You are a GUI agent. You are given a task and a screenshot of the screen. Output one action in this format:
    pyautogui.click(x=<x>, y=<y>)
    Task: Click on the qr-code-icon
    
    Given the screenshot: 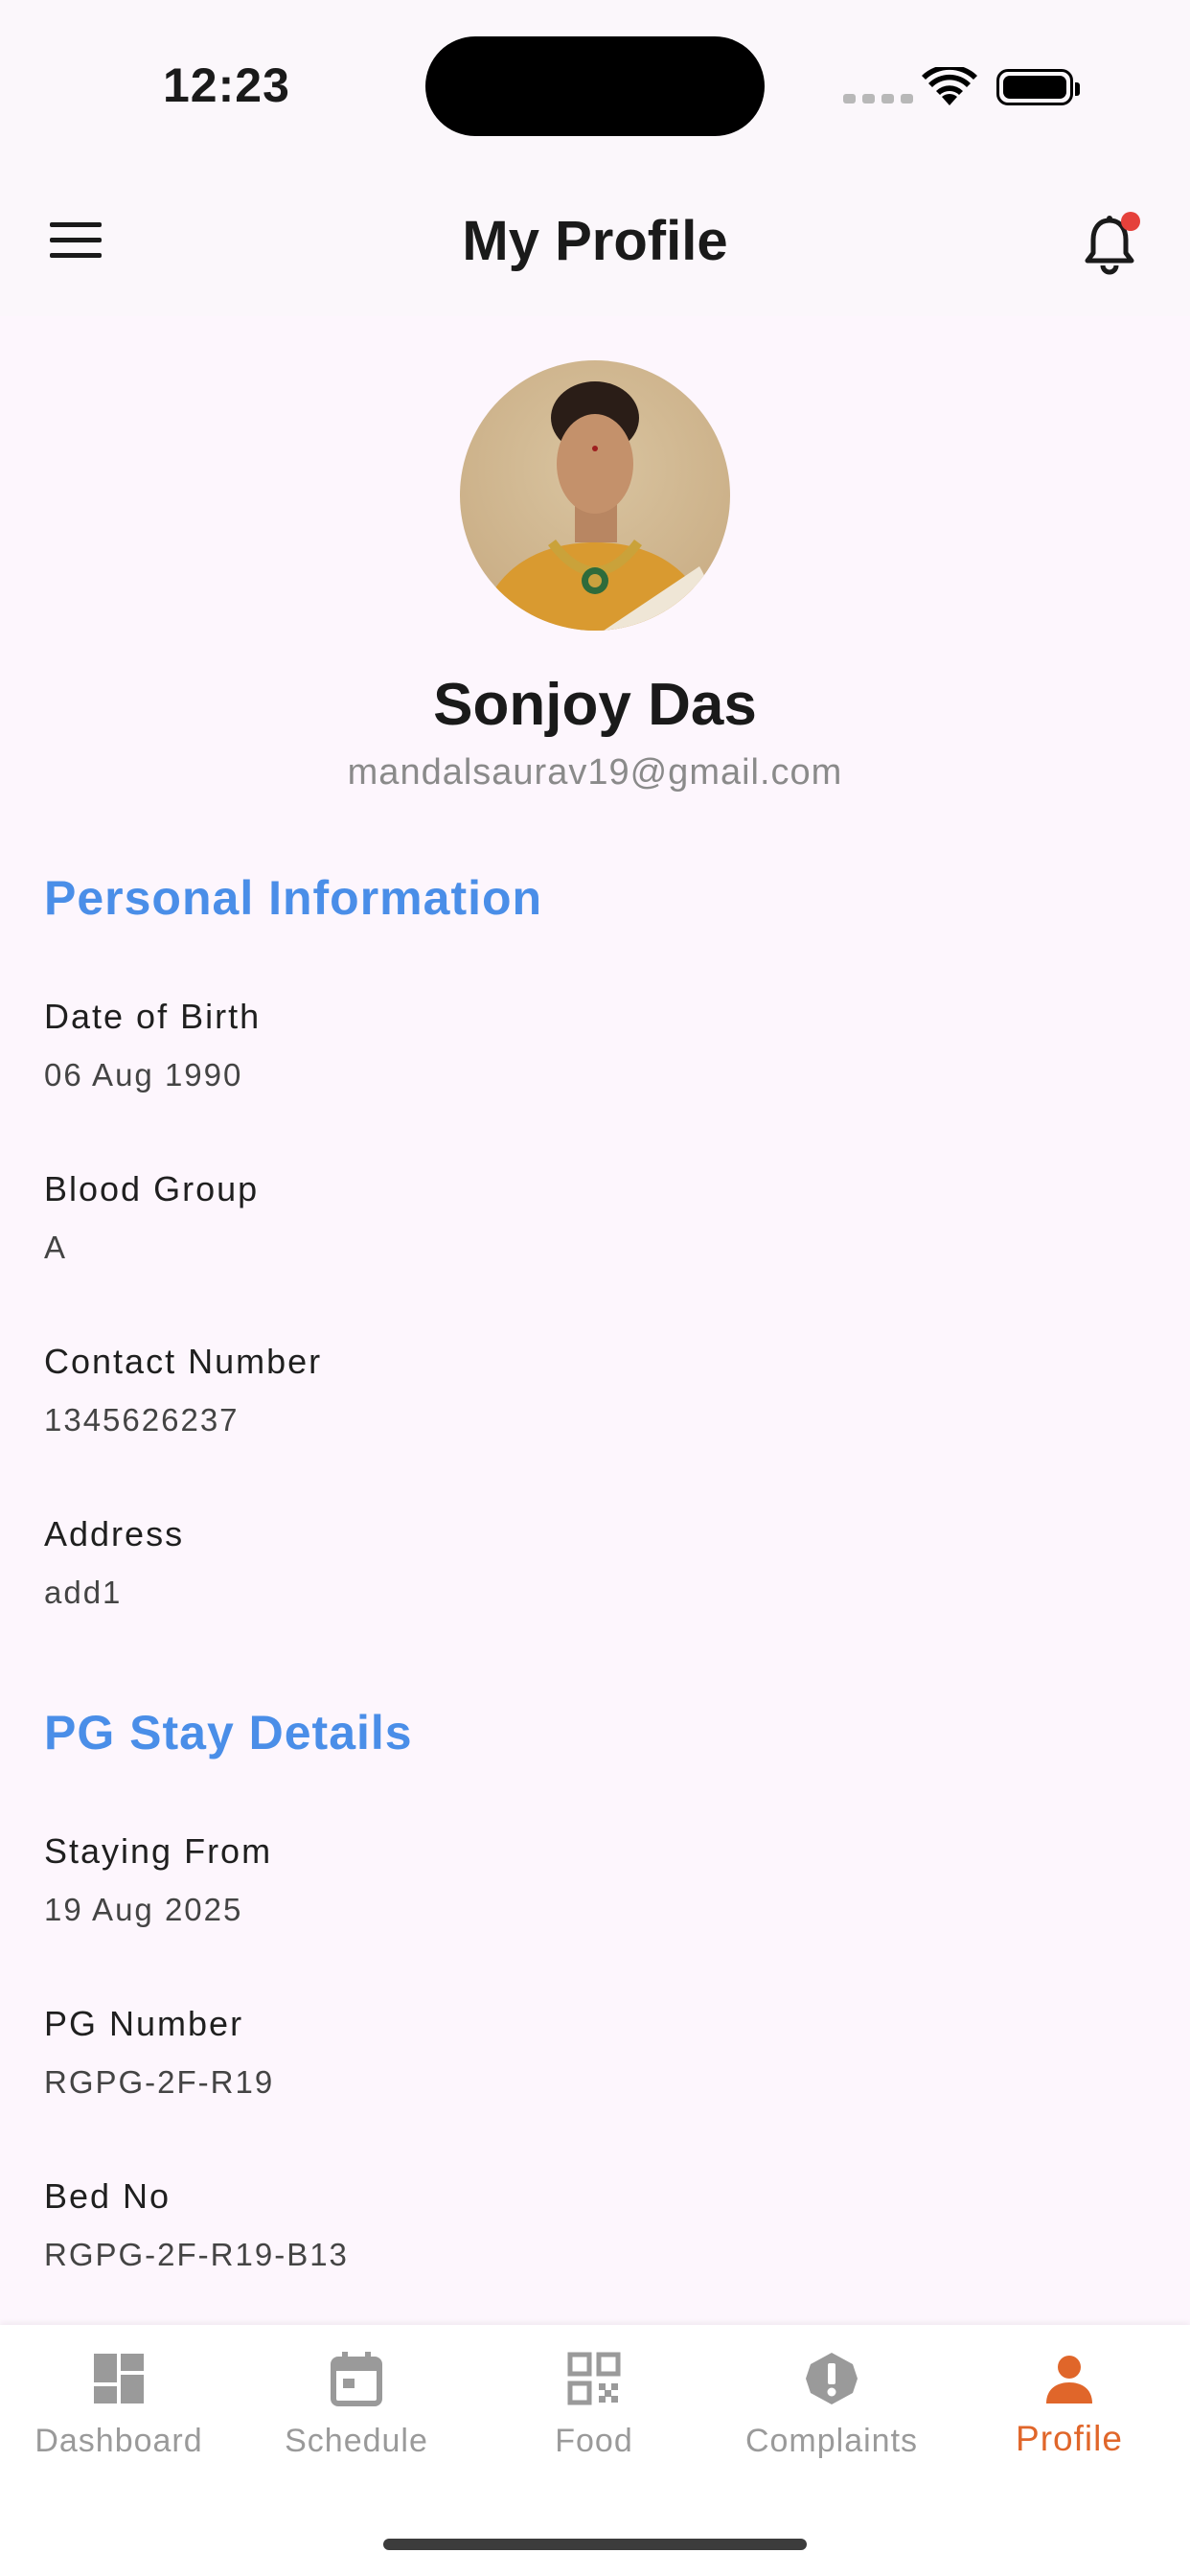 What is the action you would take?
    pyautogui.click(x=594, y=2378)
    